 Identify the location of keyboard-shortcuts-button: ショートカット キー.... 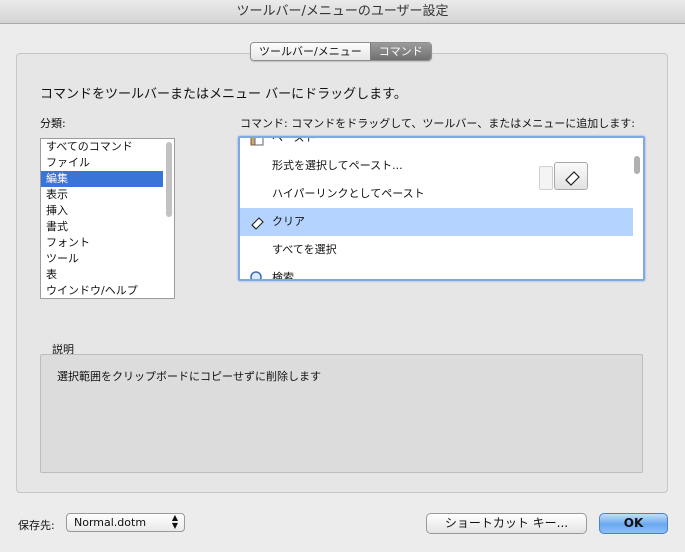
(506, 523).